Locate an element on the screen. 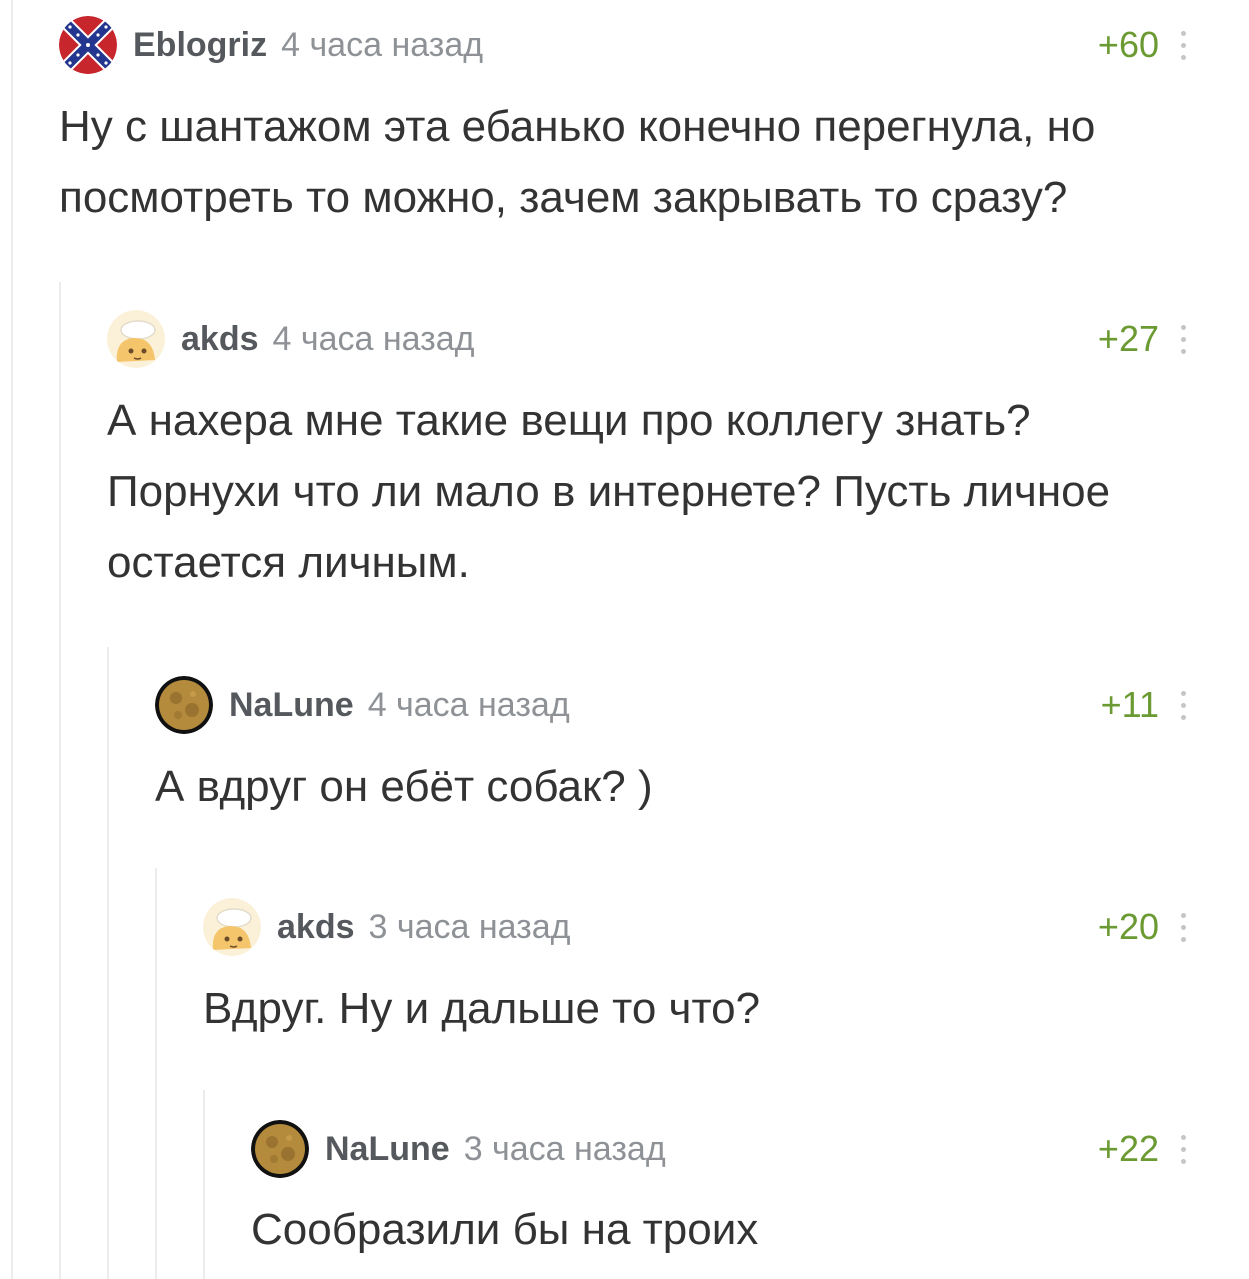 This screenshot has width=1249, height=1279. comment-text-line: Вдруг. Ну и дальше то что? is located at coordinates (482, 1008).